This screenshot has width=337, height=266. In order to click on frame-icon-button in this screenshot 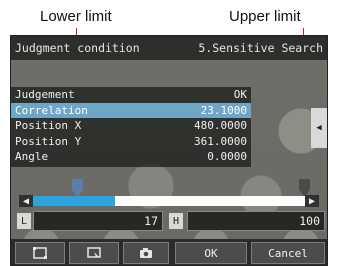, I will do `click(40, 253)`.